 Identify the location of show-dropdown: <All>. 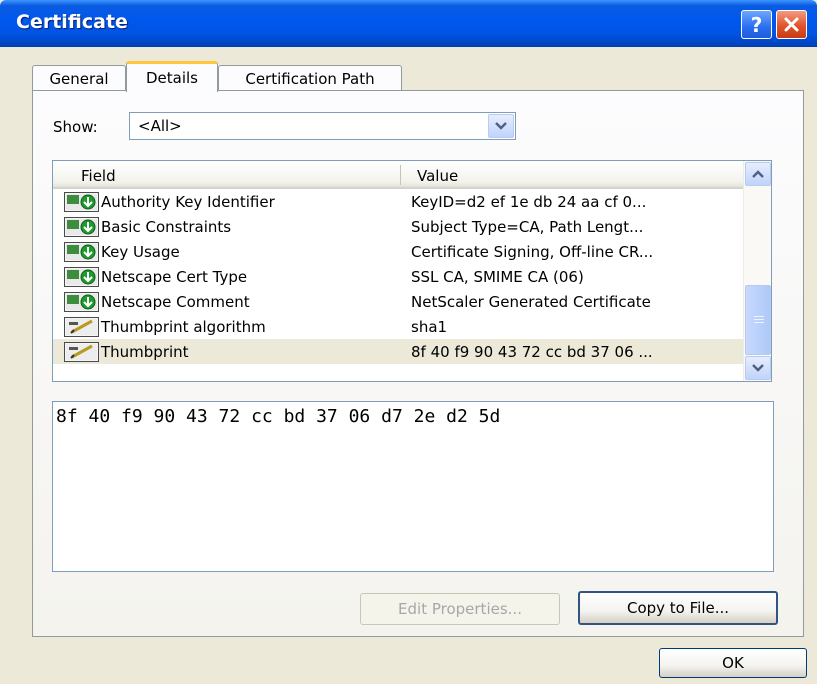
(322, 126).